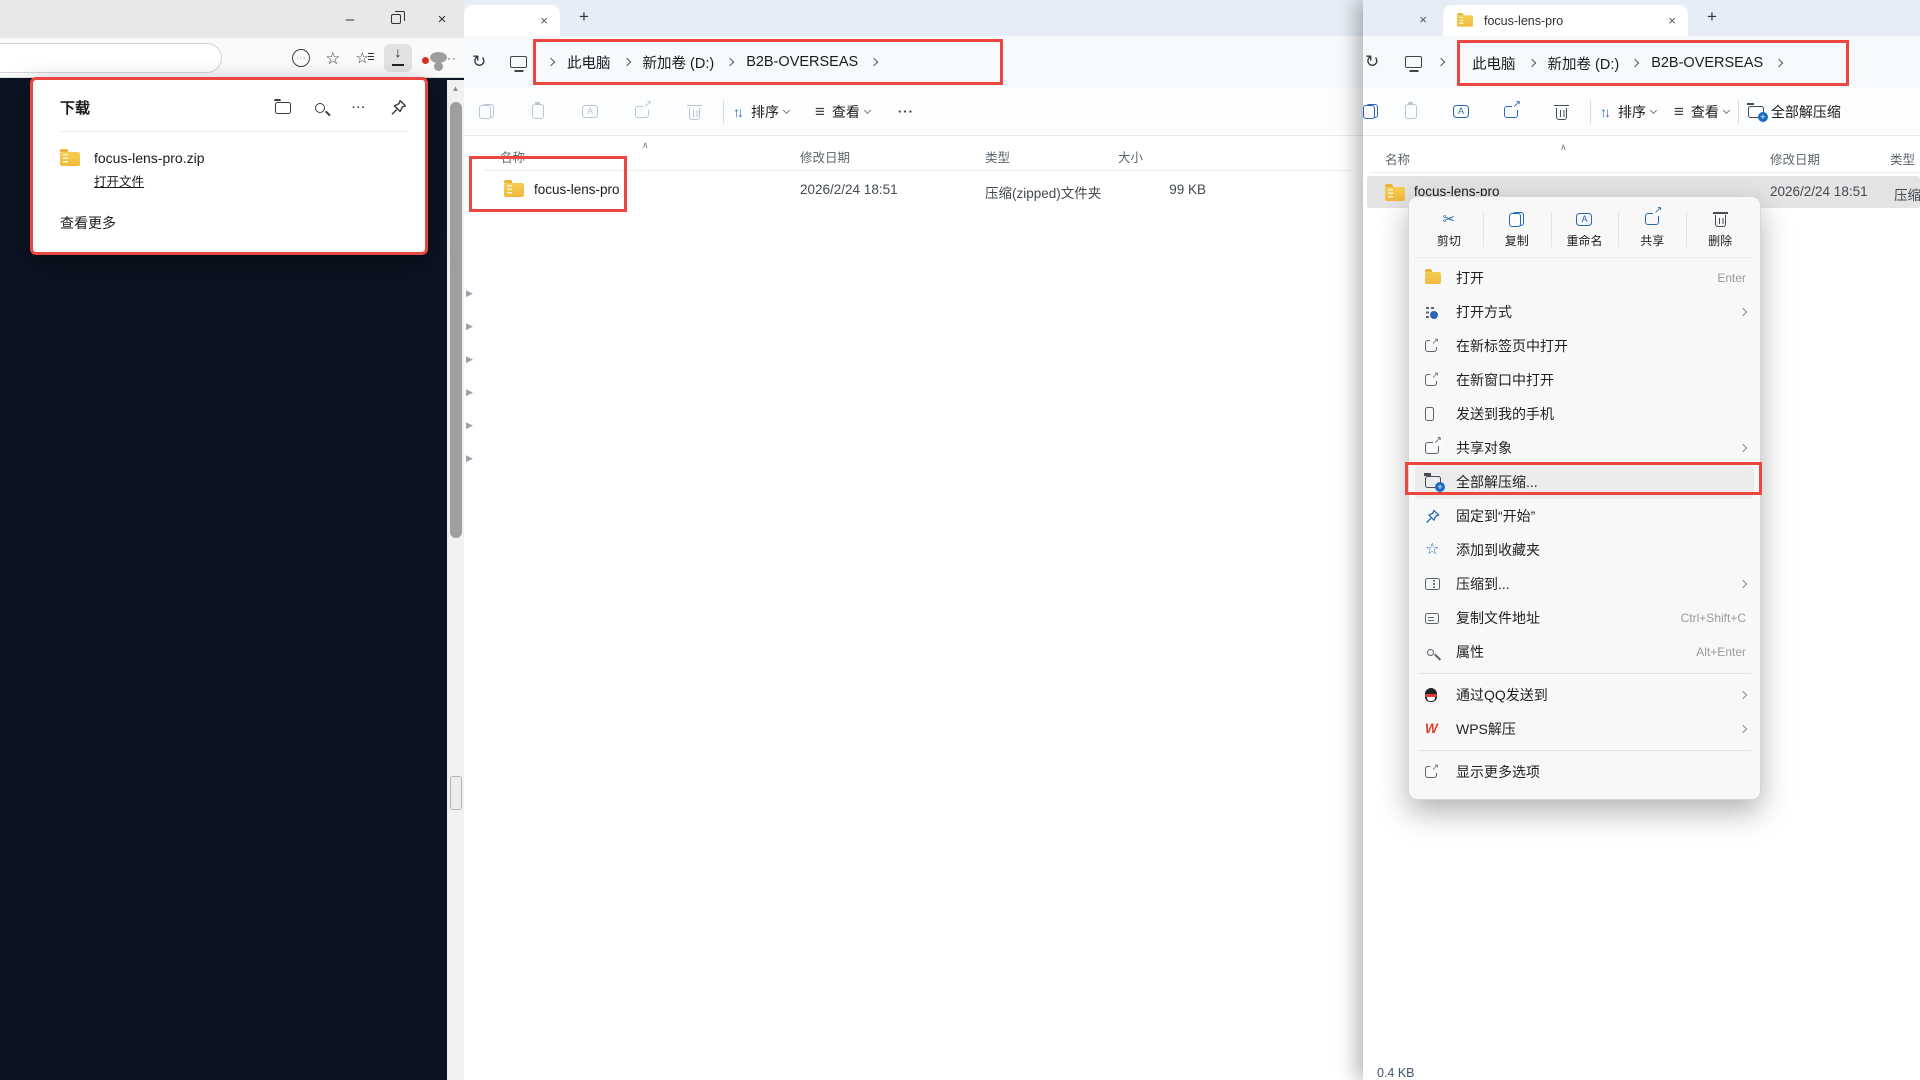  Describe the element at coordinates (1584, 772) in the screenshot. I see `menu-item-show-more-options: 显示更多选项` at that location.